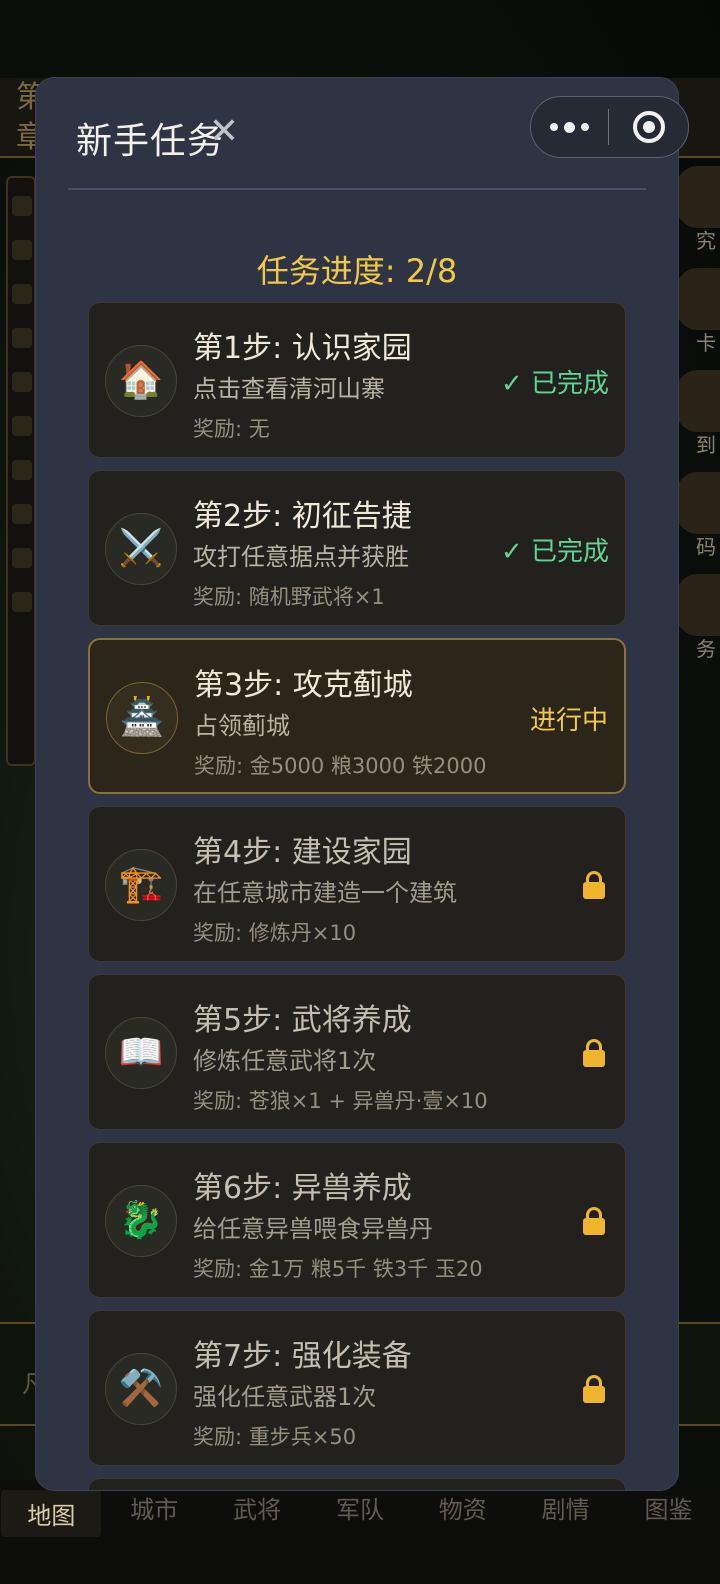  I want to click on task-title: 第4步: 建设家园, so click(302, 852).